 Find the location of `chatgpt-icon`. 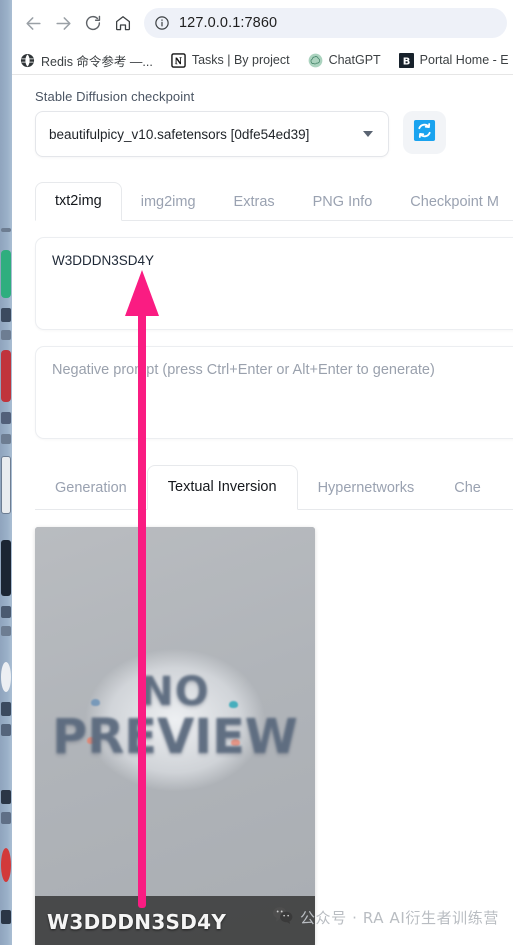

chatgpt-icon is located at coordinates (315, 60).